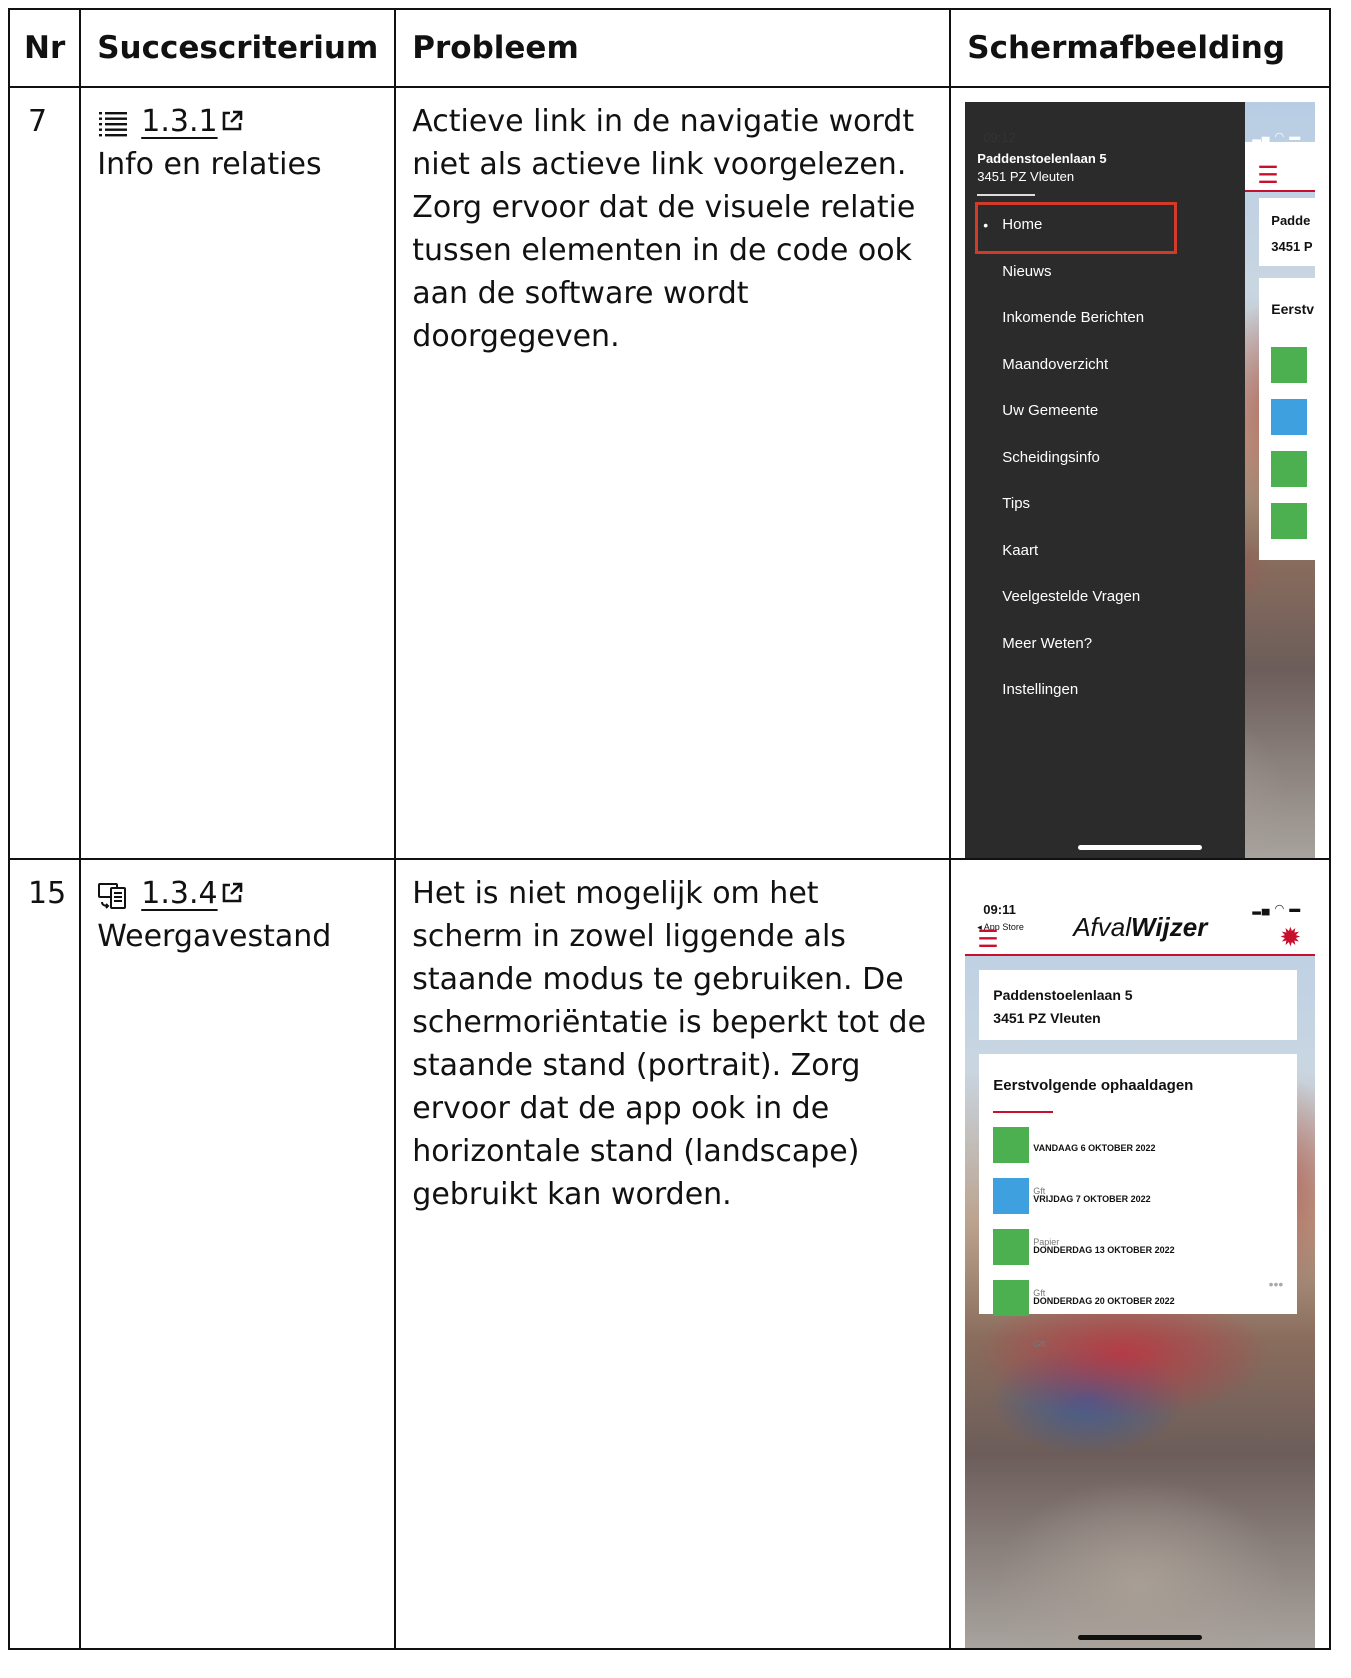 The image size is (1351, 1678). What do you see at coordinates (1138, 1161) in the screenshot?
I see `list-item: VANDAAG 6 OKTOBER 2022 Gft` at bounding box center [1138, 1161].